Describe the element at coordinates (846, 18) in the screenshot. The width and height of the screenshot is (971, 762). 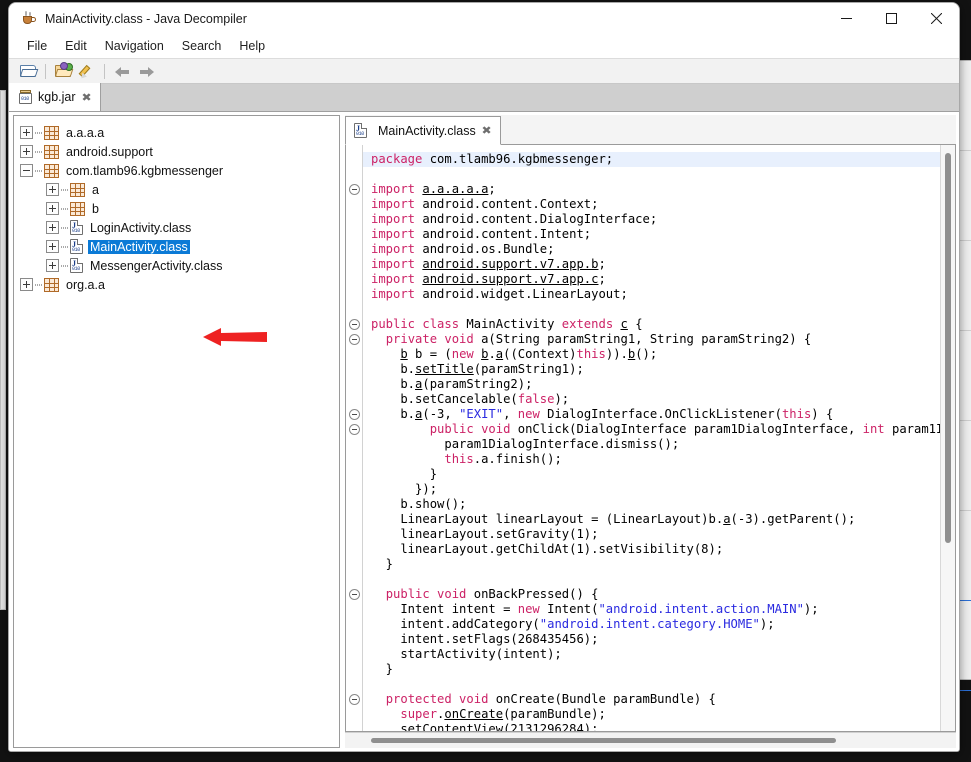
I see `minimize-button` at that location.